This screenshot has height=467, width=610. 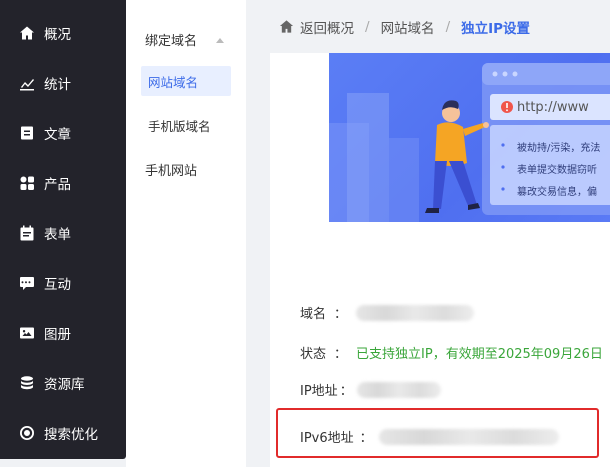 What do you see at coordinates (186, 81) in the screenshot?
I see `subnav-item-site-domain: 网站域名` at bounding box center [186, 81].